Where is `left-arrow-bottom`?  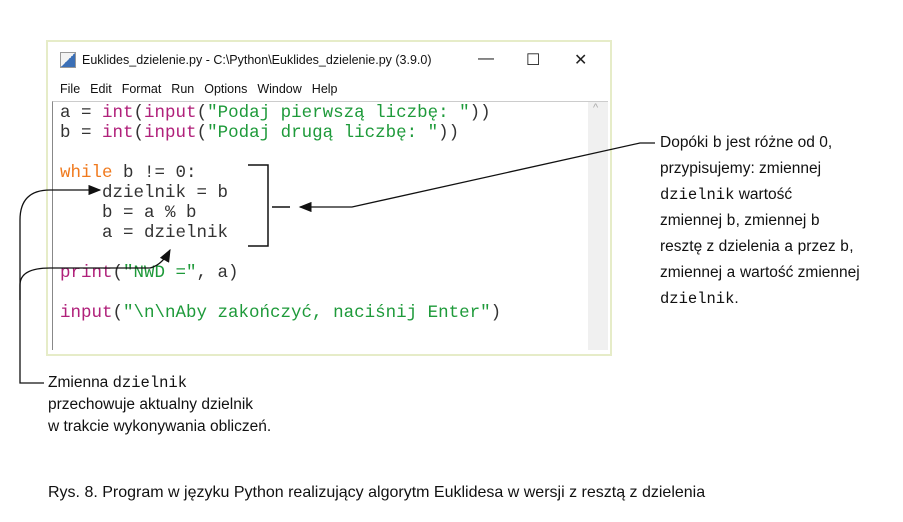
left-arrow-bottom is located at coordinates (95, 274).